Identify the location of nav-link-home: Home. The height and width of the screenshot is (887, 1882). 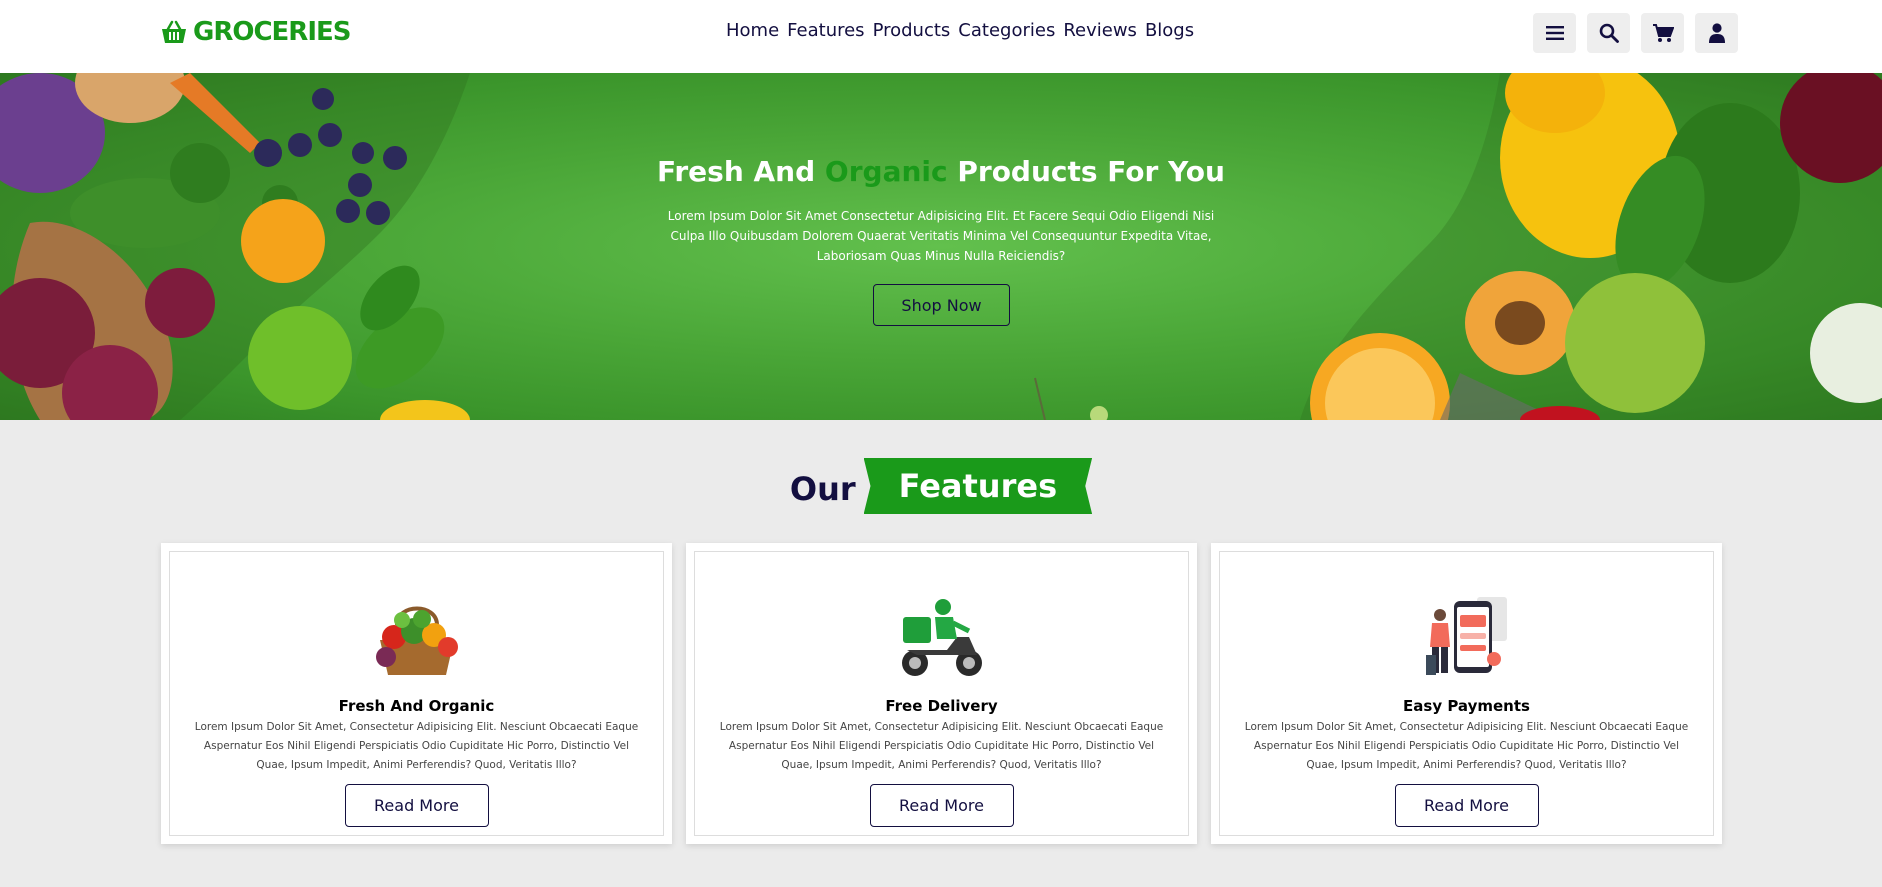
(752, 30).